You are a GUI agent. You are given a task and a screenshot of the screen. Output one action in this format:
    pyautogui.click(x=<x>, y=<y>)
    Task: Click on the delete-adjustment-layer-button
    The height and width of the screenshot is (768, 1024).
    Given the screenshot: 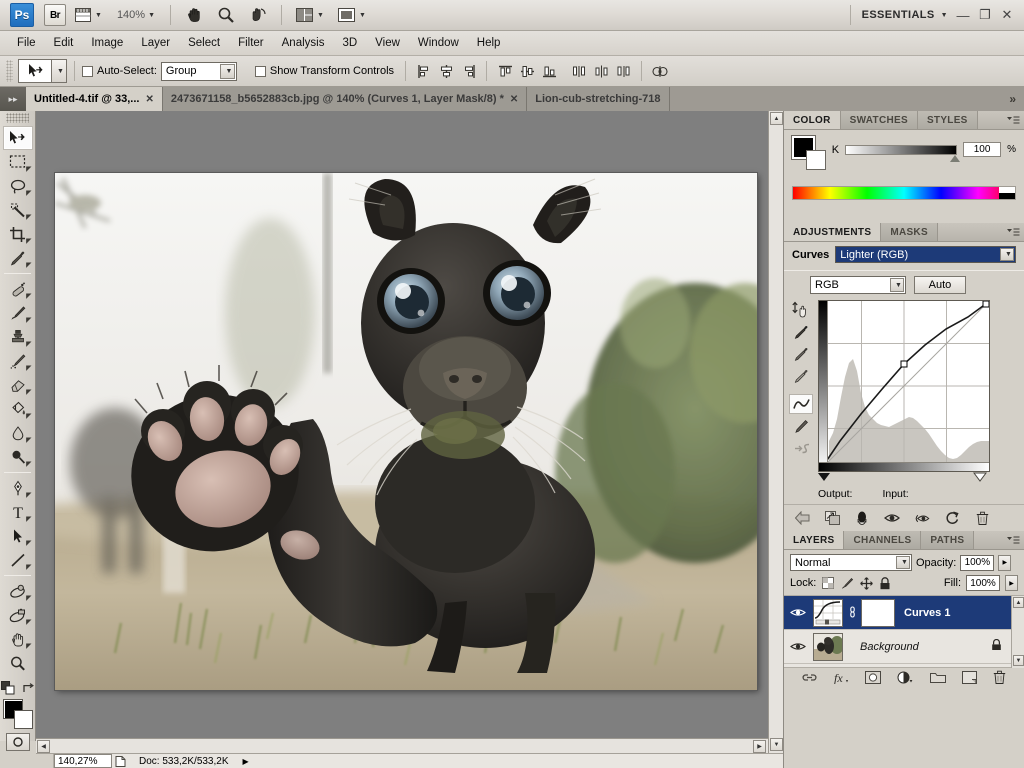 What is the action you would take?
    pyautogui.click(x=982, y=518)
    